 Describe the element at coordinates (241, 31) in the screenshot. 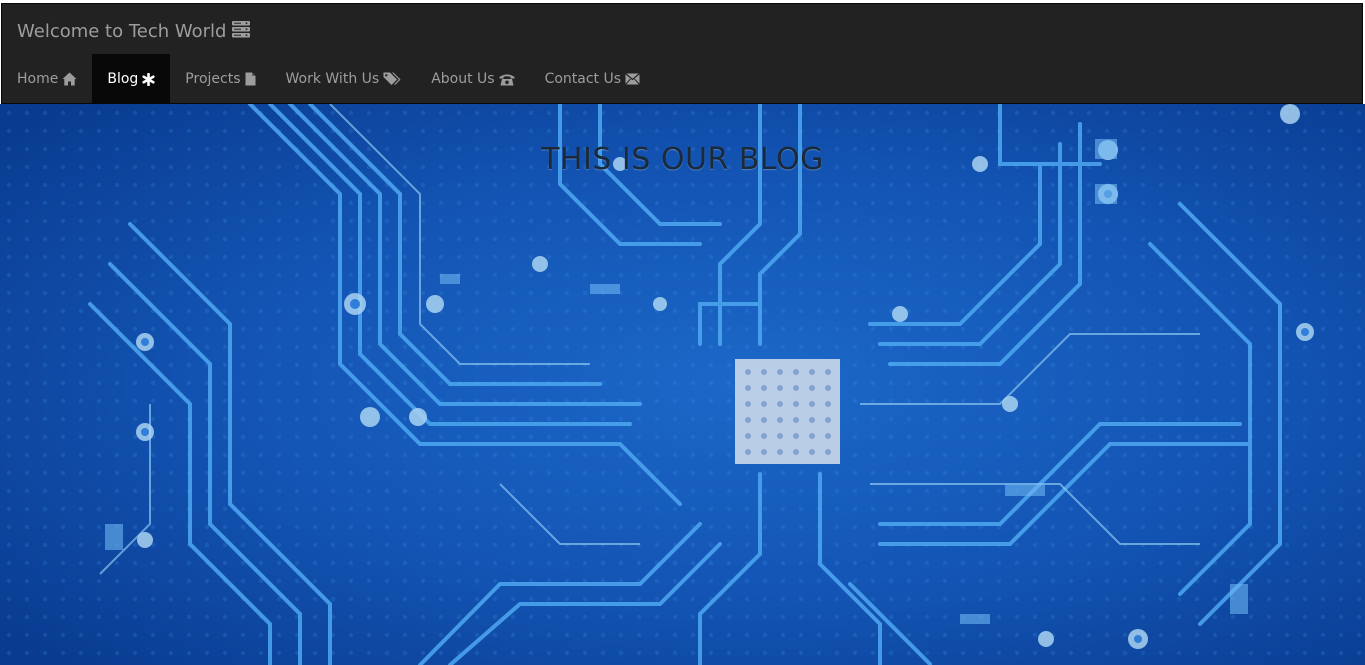

I see `server-icon` at that location.